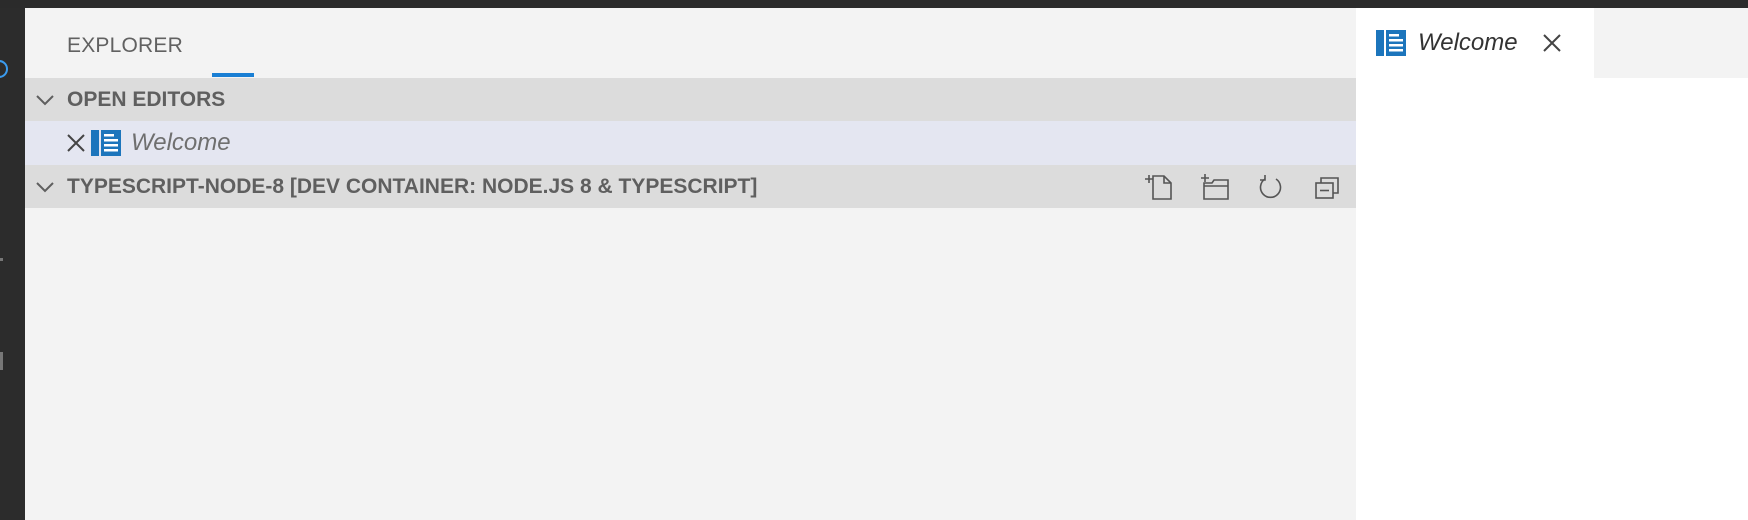 The width and height of the screenshot is (1748, 520). Describe the element at coordinates (690, 99) in the screenshot. I see `open-editors-section-header: OPEN EDITORS` at that location.